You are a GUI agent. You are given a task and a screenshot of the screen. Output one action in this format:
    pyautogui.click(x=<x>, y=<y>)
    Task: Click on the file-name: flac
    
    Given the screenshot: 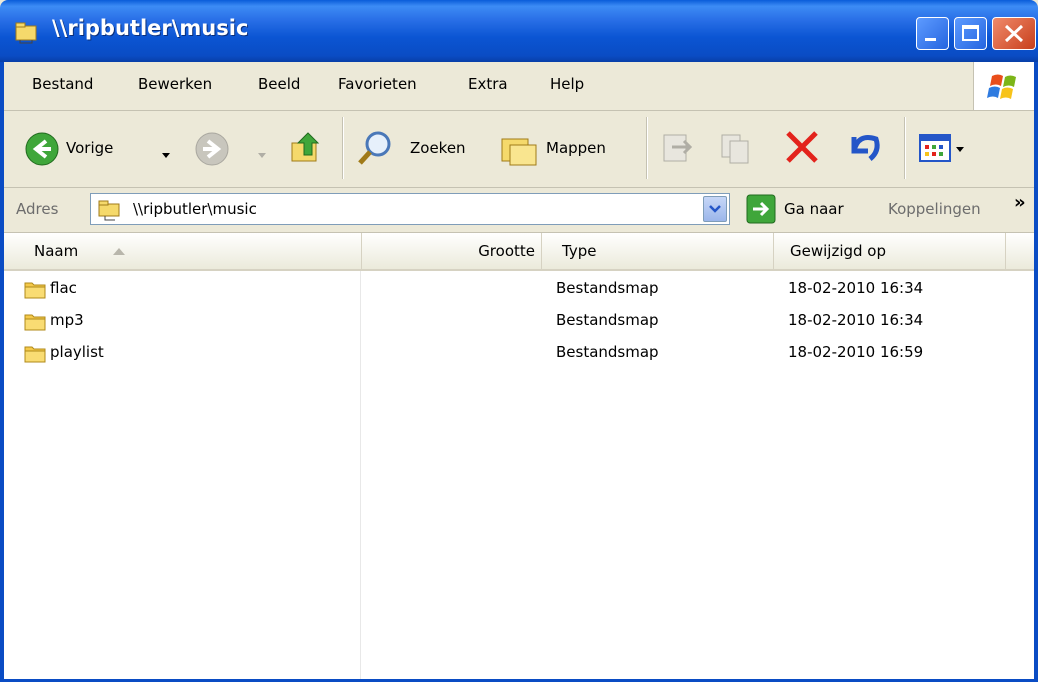 What is the action you would take?
    pyautogui.click(x=63, y=288)
    